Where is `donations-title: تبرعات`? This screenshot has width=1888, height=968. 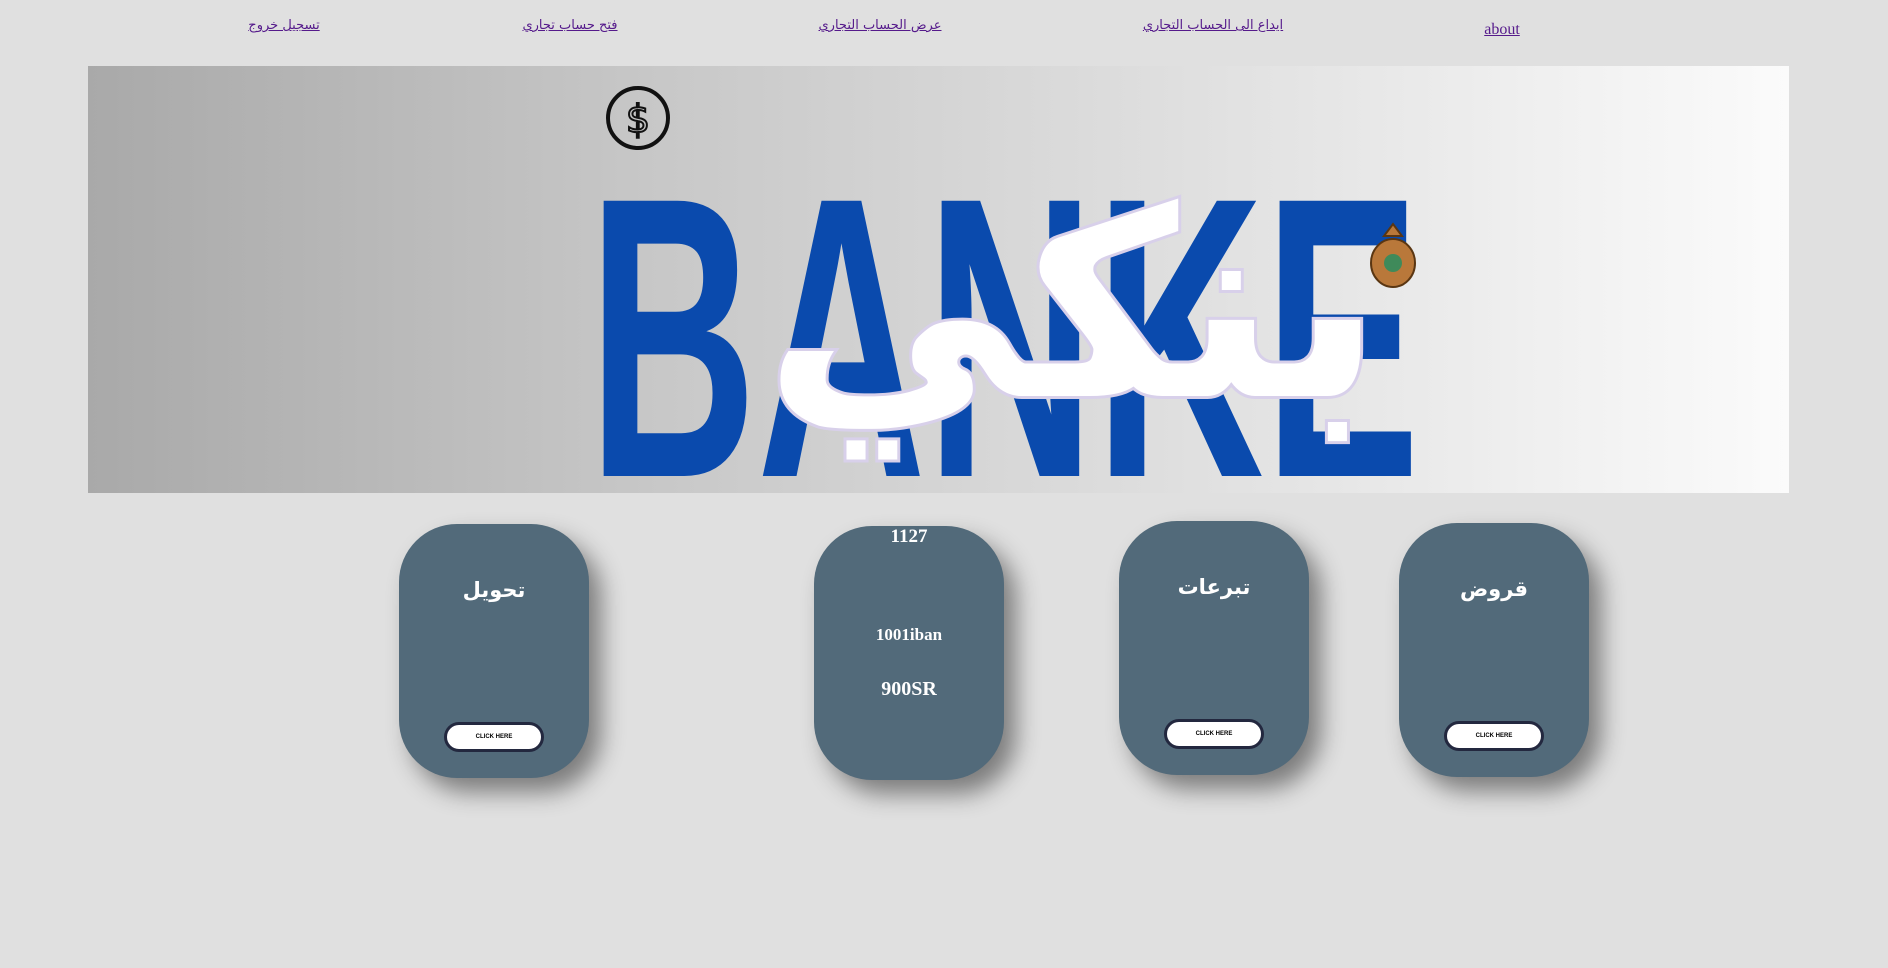
donations-title: تبرعات is located at coordinates (1214, 587).